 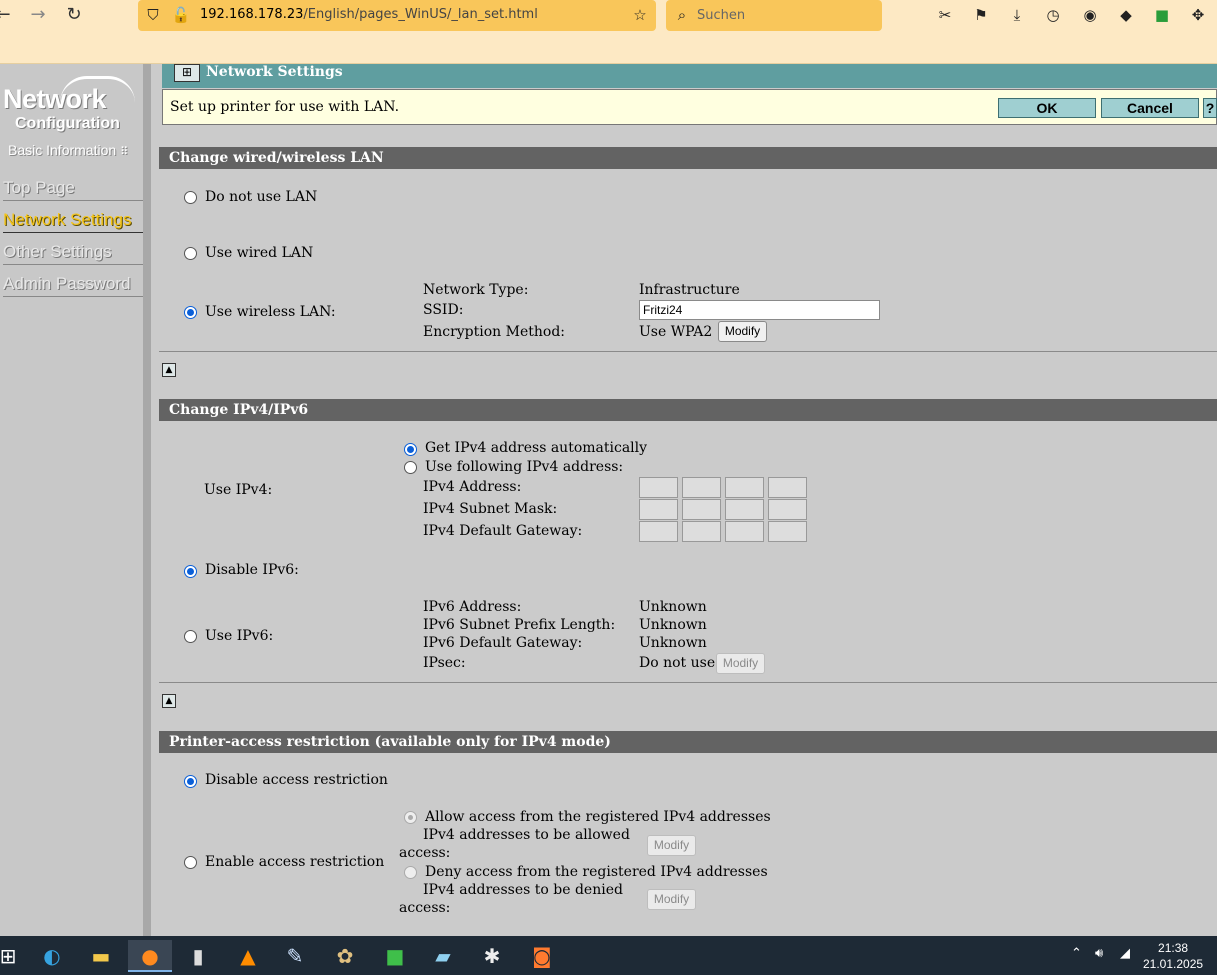 What do you see at coordinates (688, 158) in the screenshot?
I see `lan-section-heading: Change wired/wireless LAN` at bounding box center [688, 158].